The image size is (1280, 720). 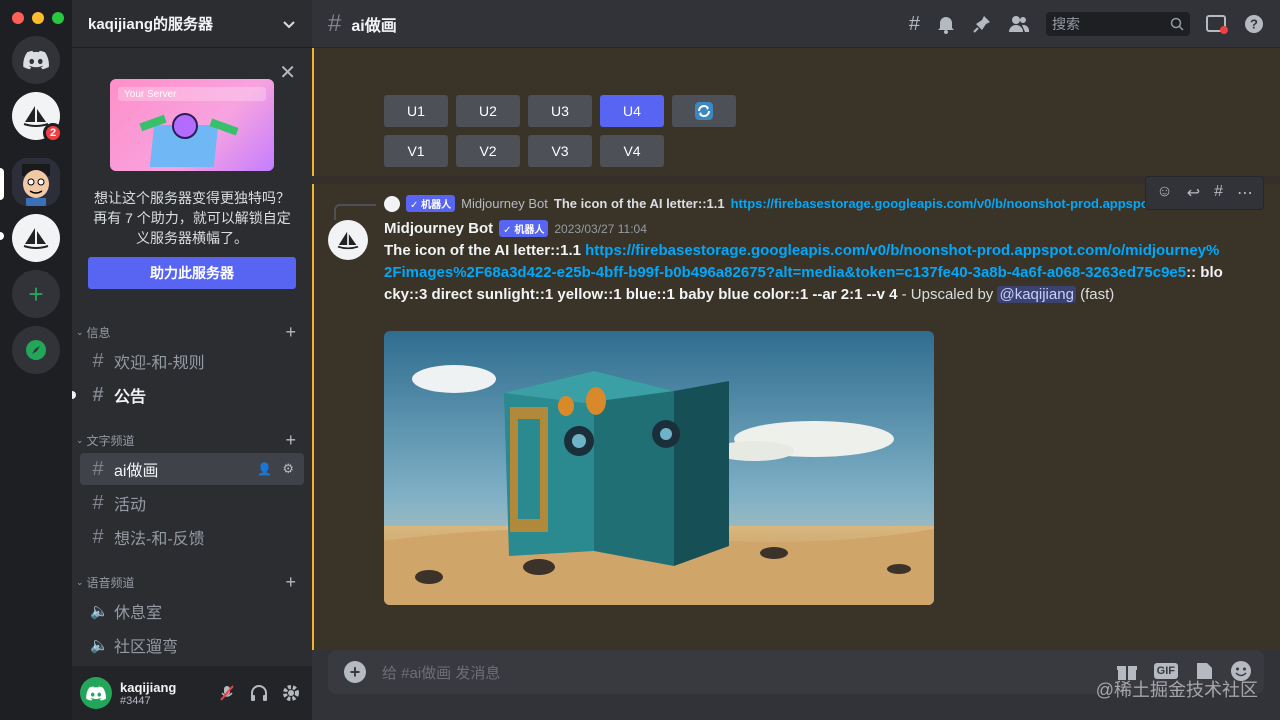 I want to click on promo-illustration: Your Server, so click(x=192, y=125).